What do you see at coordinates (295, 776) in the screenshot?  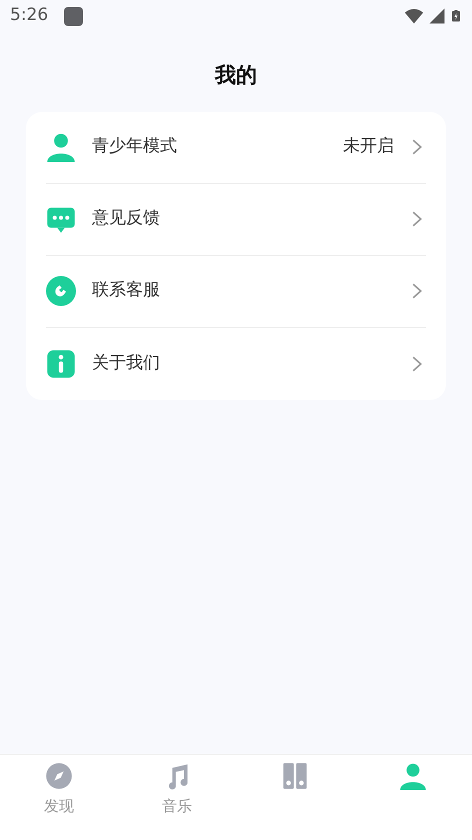 I see `books-icon` at bounding box center [295, 776].